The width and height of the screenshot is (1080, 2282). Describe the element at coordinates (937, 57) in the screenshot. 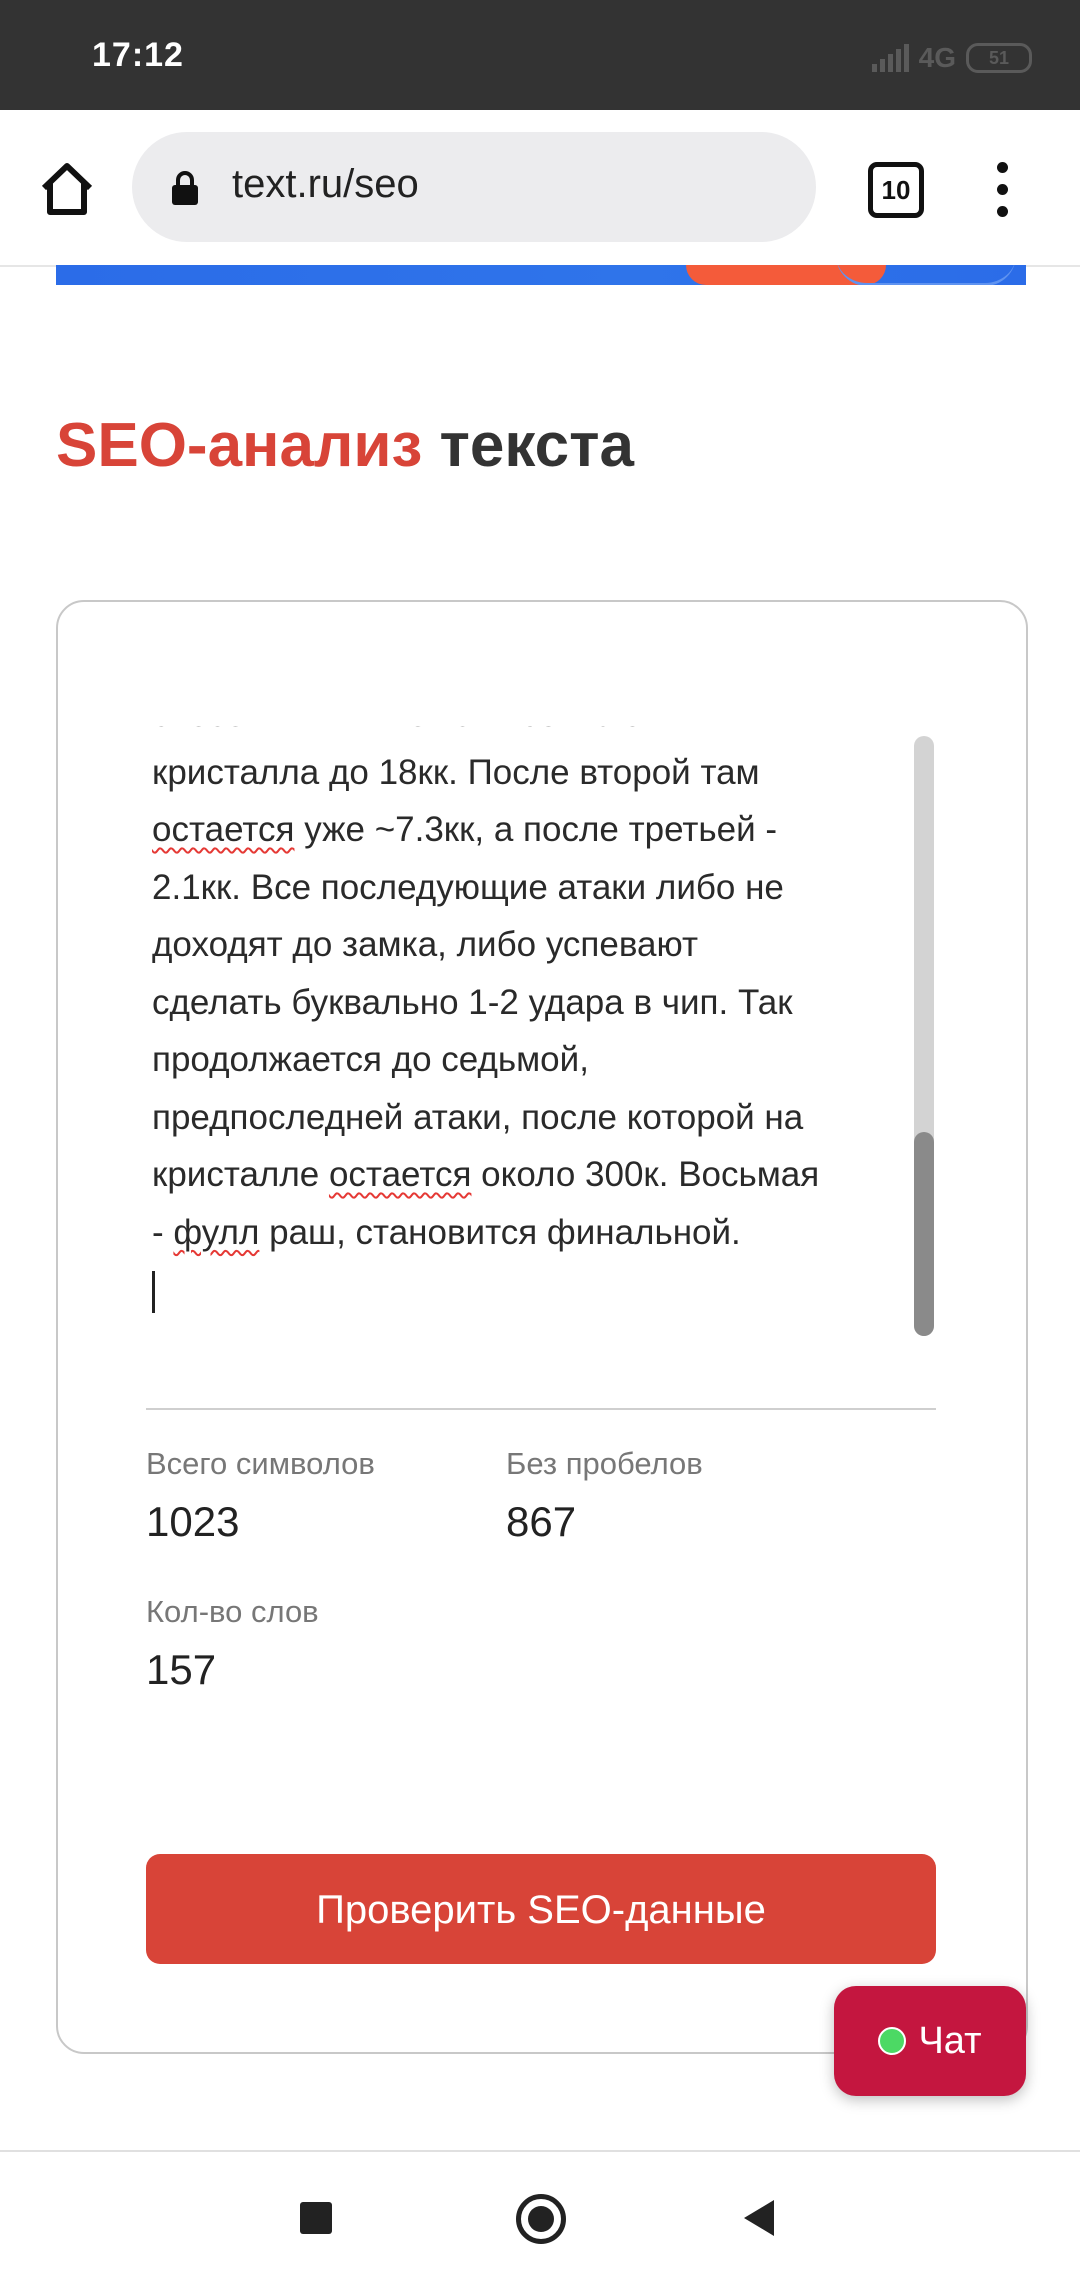

I see `network-type: 4G` at that location.